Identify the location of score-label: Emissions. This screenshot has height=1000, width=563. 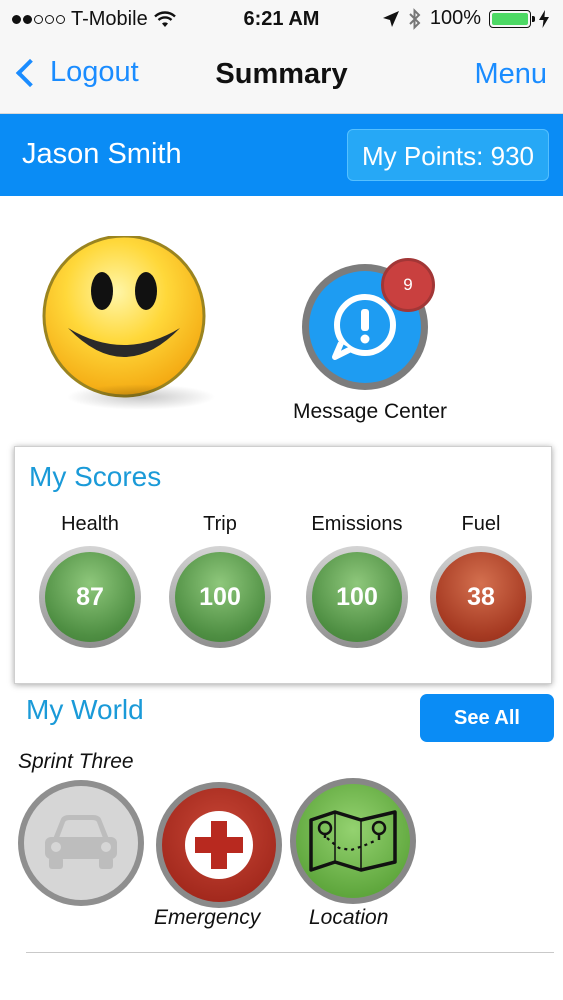
(357, 524).